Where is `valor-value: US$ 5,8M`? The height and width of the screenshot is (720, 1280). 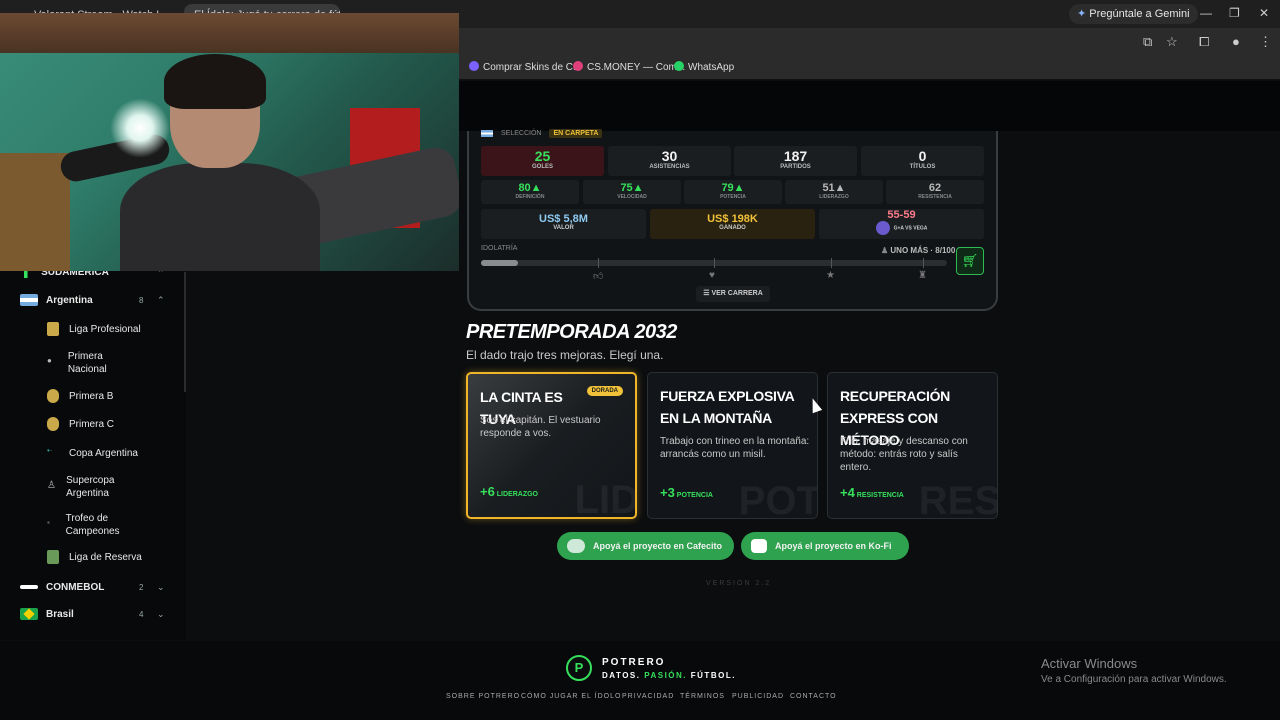 valor-value: US$ 5,8M is located at coordinates (563, 219).